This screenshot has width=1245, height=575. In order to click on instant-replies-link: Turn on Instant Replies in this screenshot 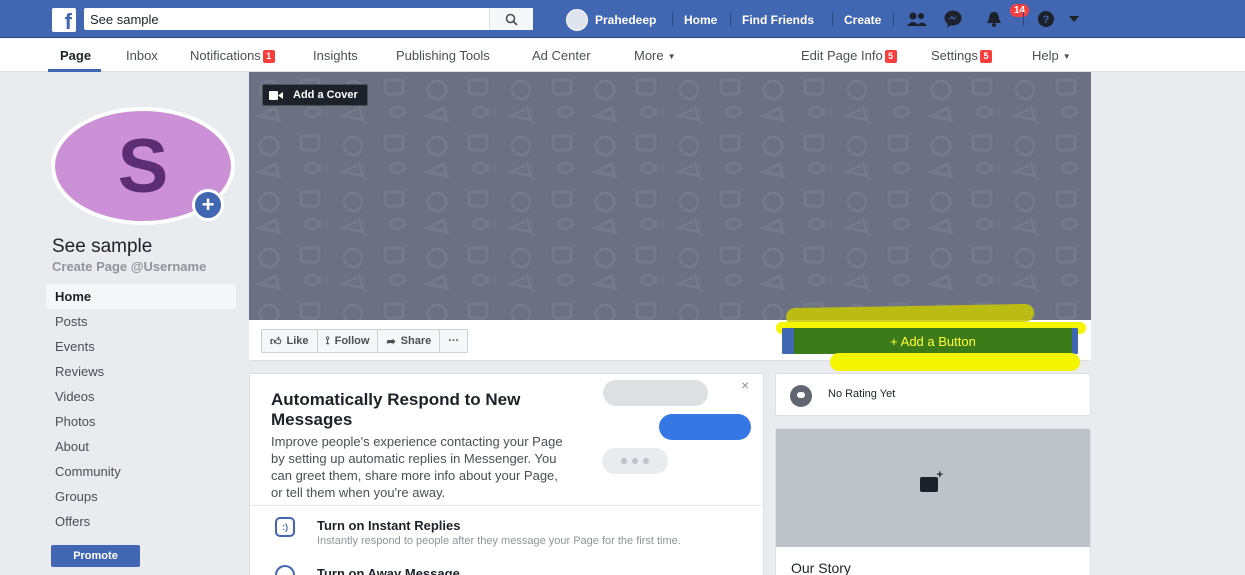, I will do `click(389, 525)`.